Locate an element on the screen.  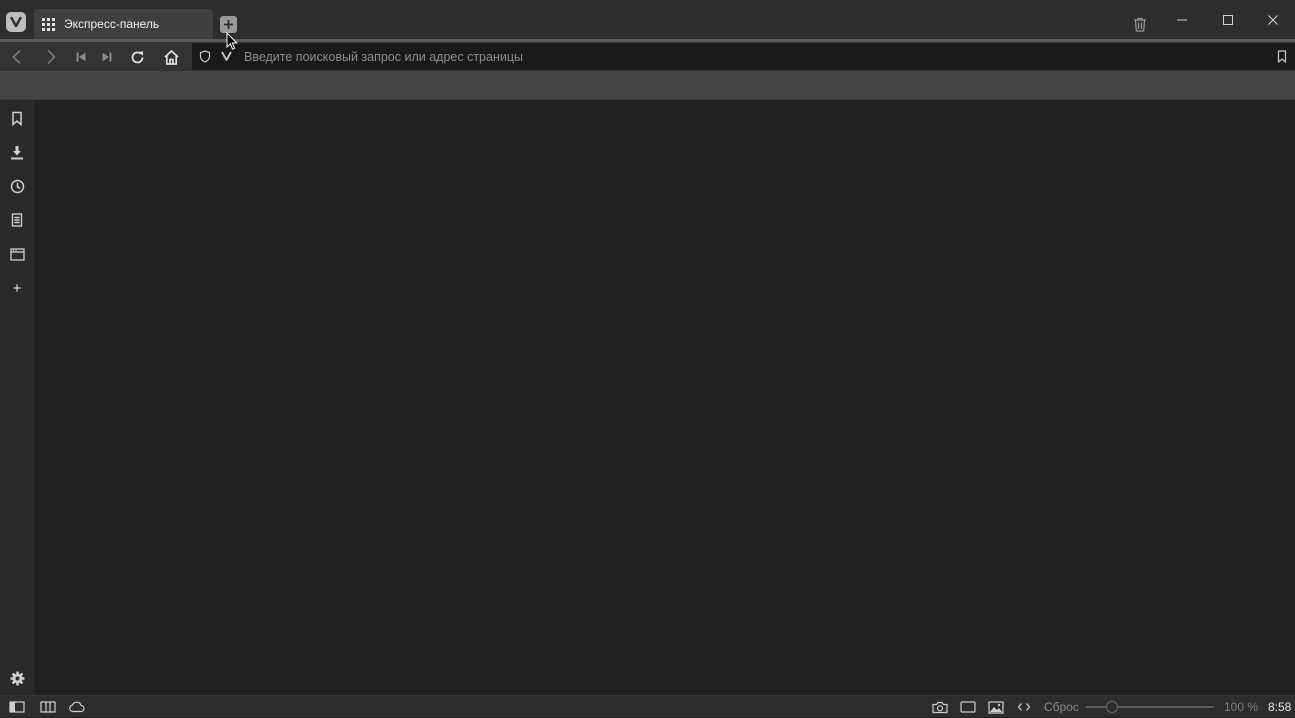
settings-button is located at coordinates (17, 678).